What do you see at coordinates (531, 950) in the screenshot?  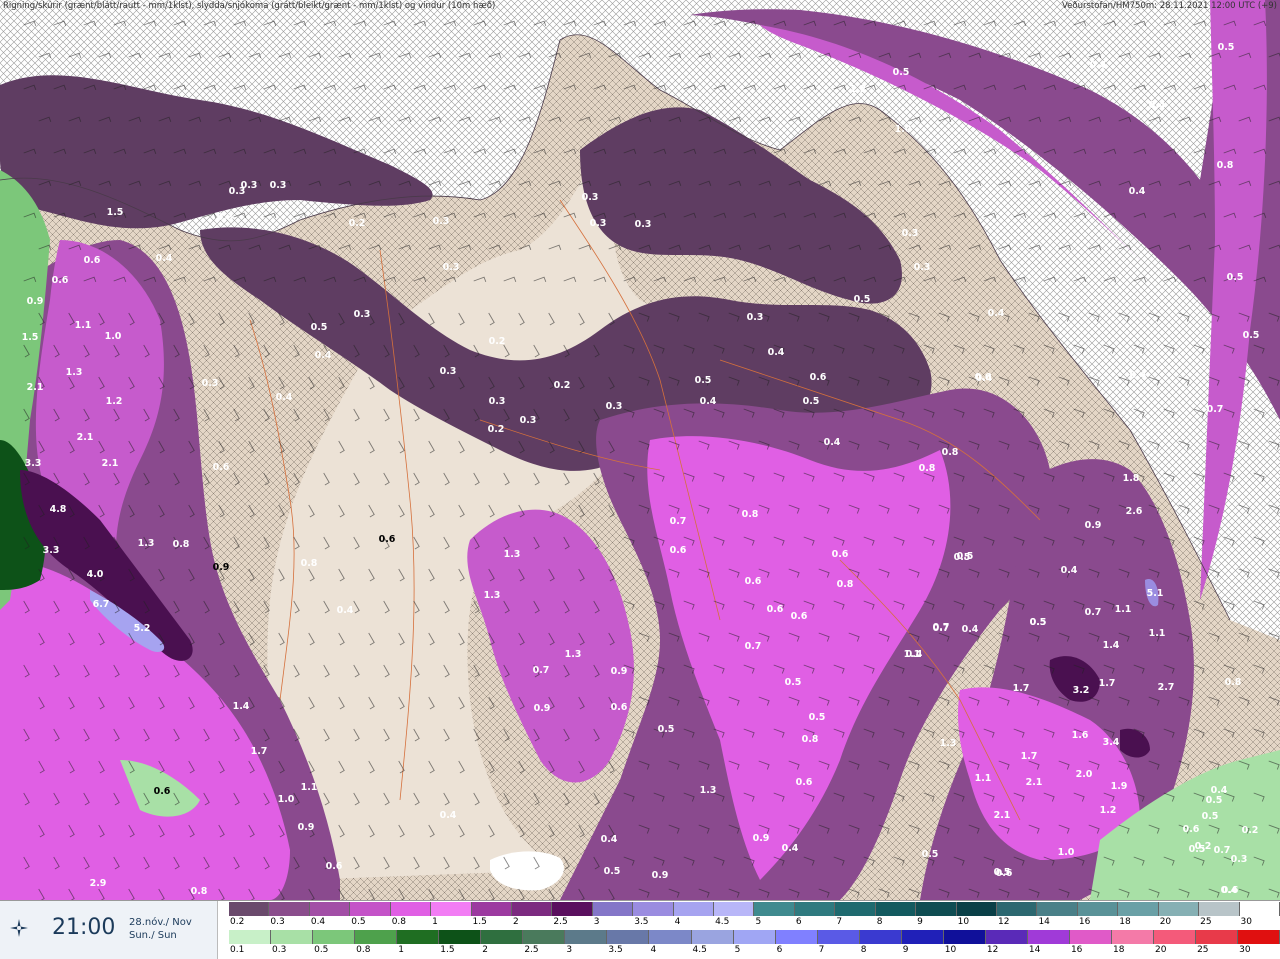 I see `rain-label: 2.5` at bounding box center [531, 950].